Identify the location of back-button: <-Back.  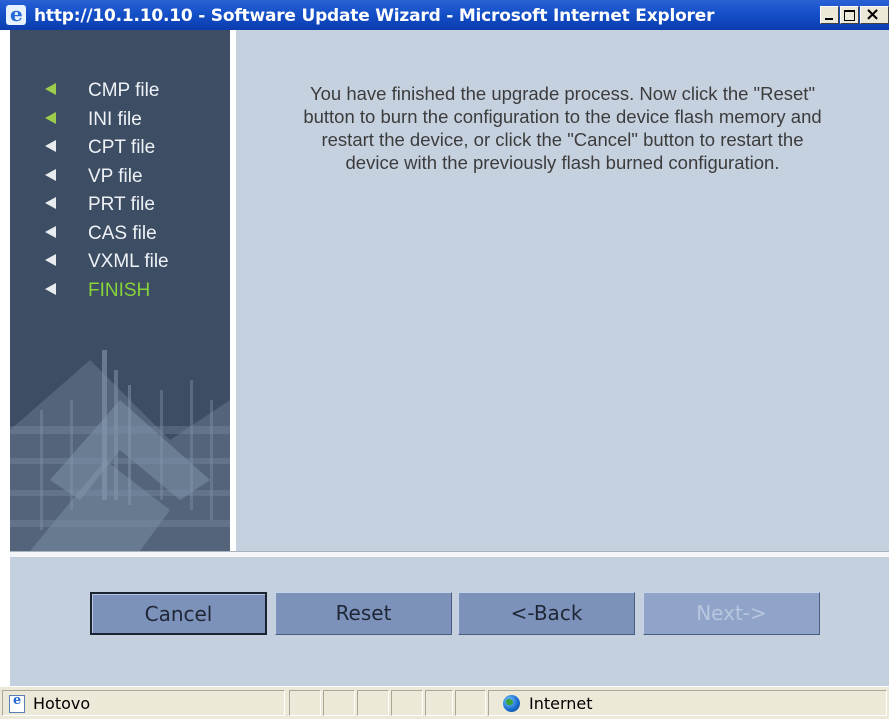
(546, 613).